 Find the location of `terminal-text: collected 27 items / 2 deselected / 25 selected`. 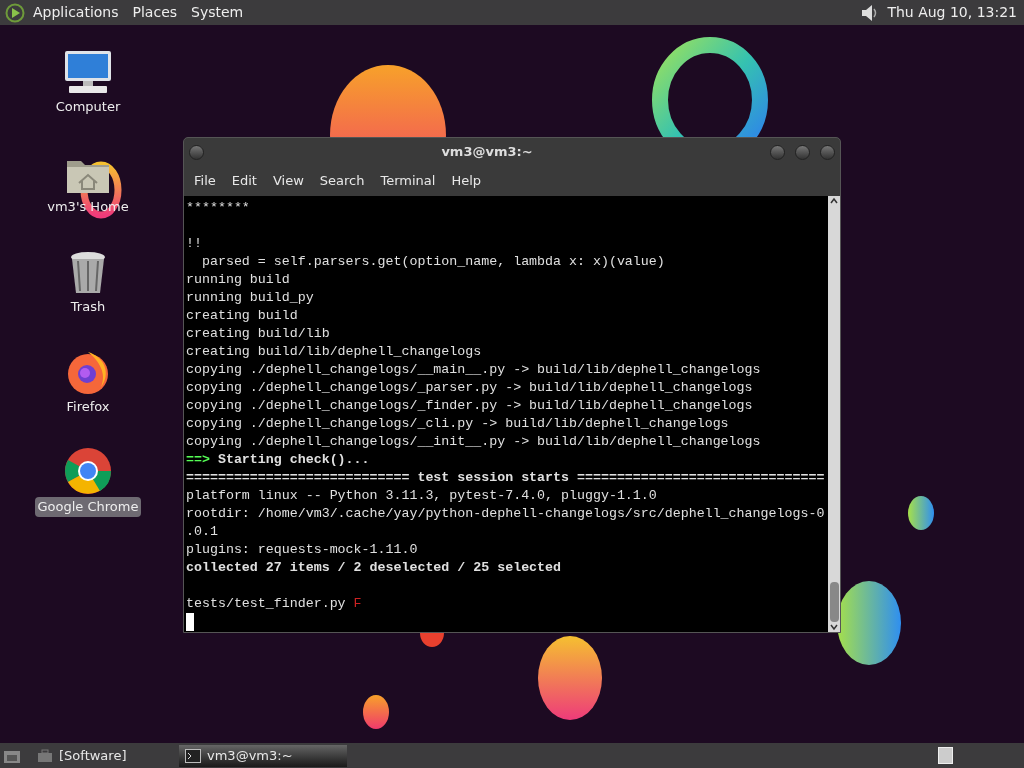

terminal-text: collected 27 items / 2 deselected / 25 selected is located at coordinates (374, 568).